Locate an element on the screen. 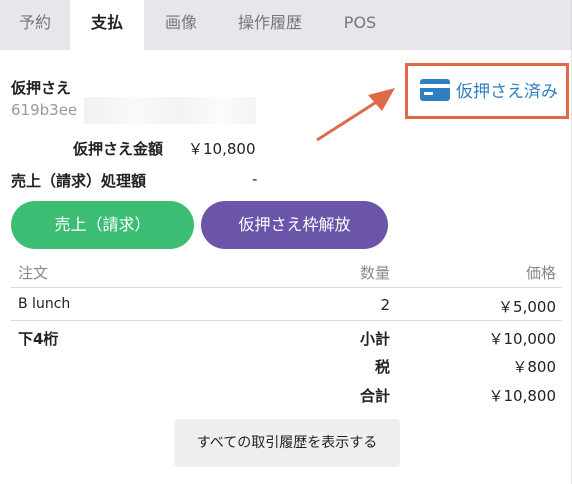 The width and height of the screenshot is (572, 484). subtotal-label: 小計 is located at coordinates (374, 339).